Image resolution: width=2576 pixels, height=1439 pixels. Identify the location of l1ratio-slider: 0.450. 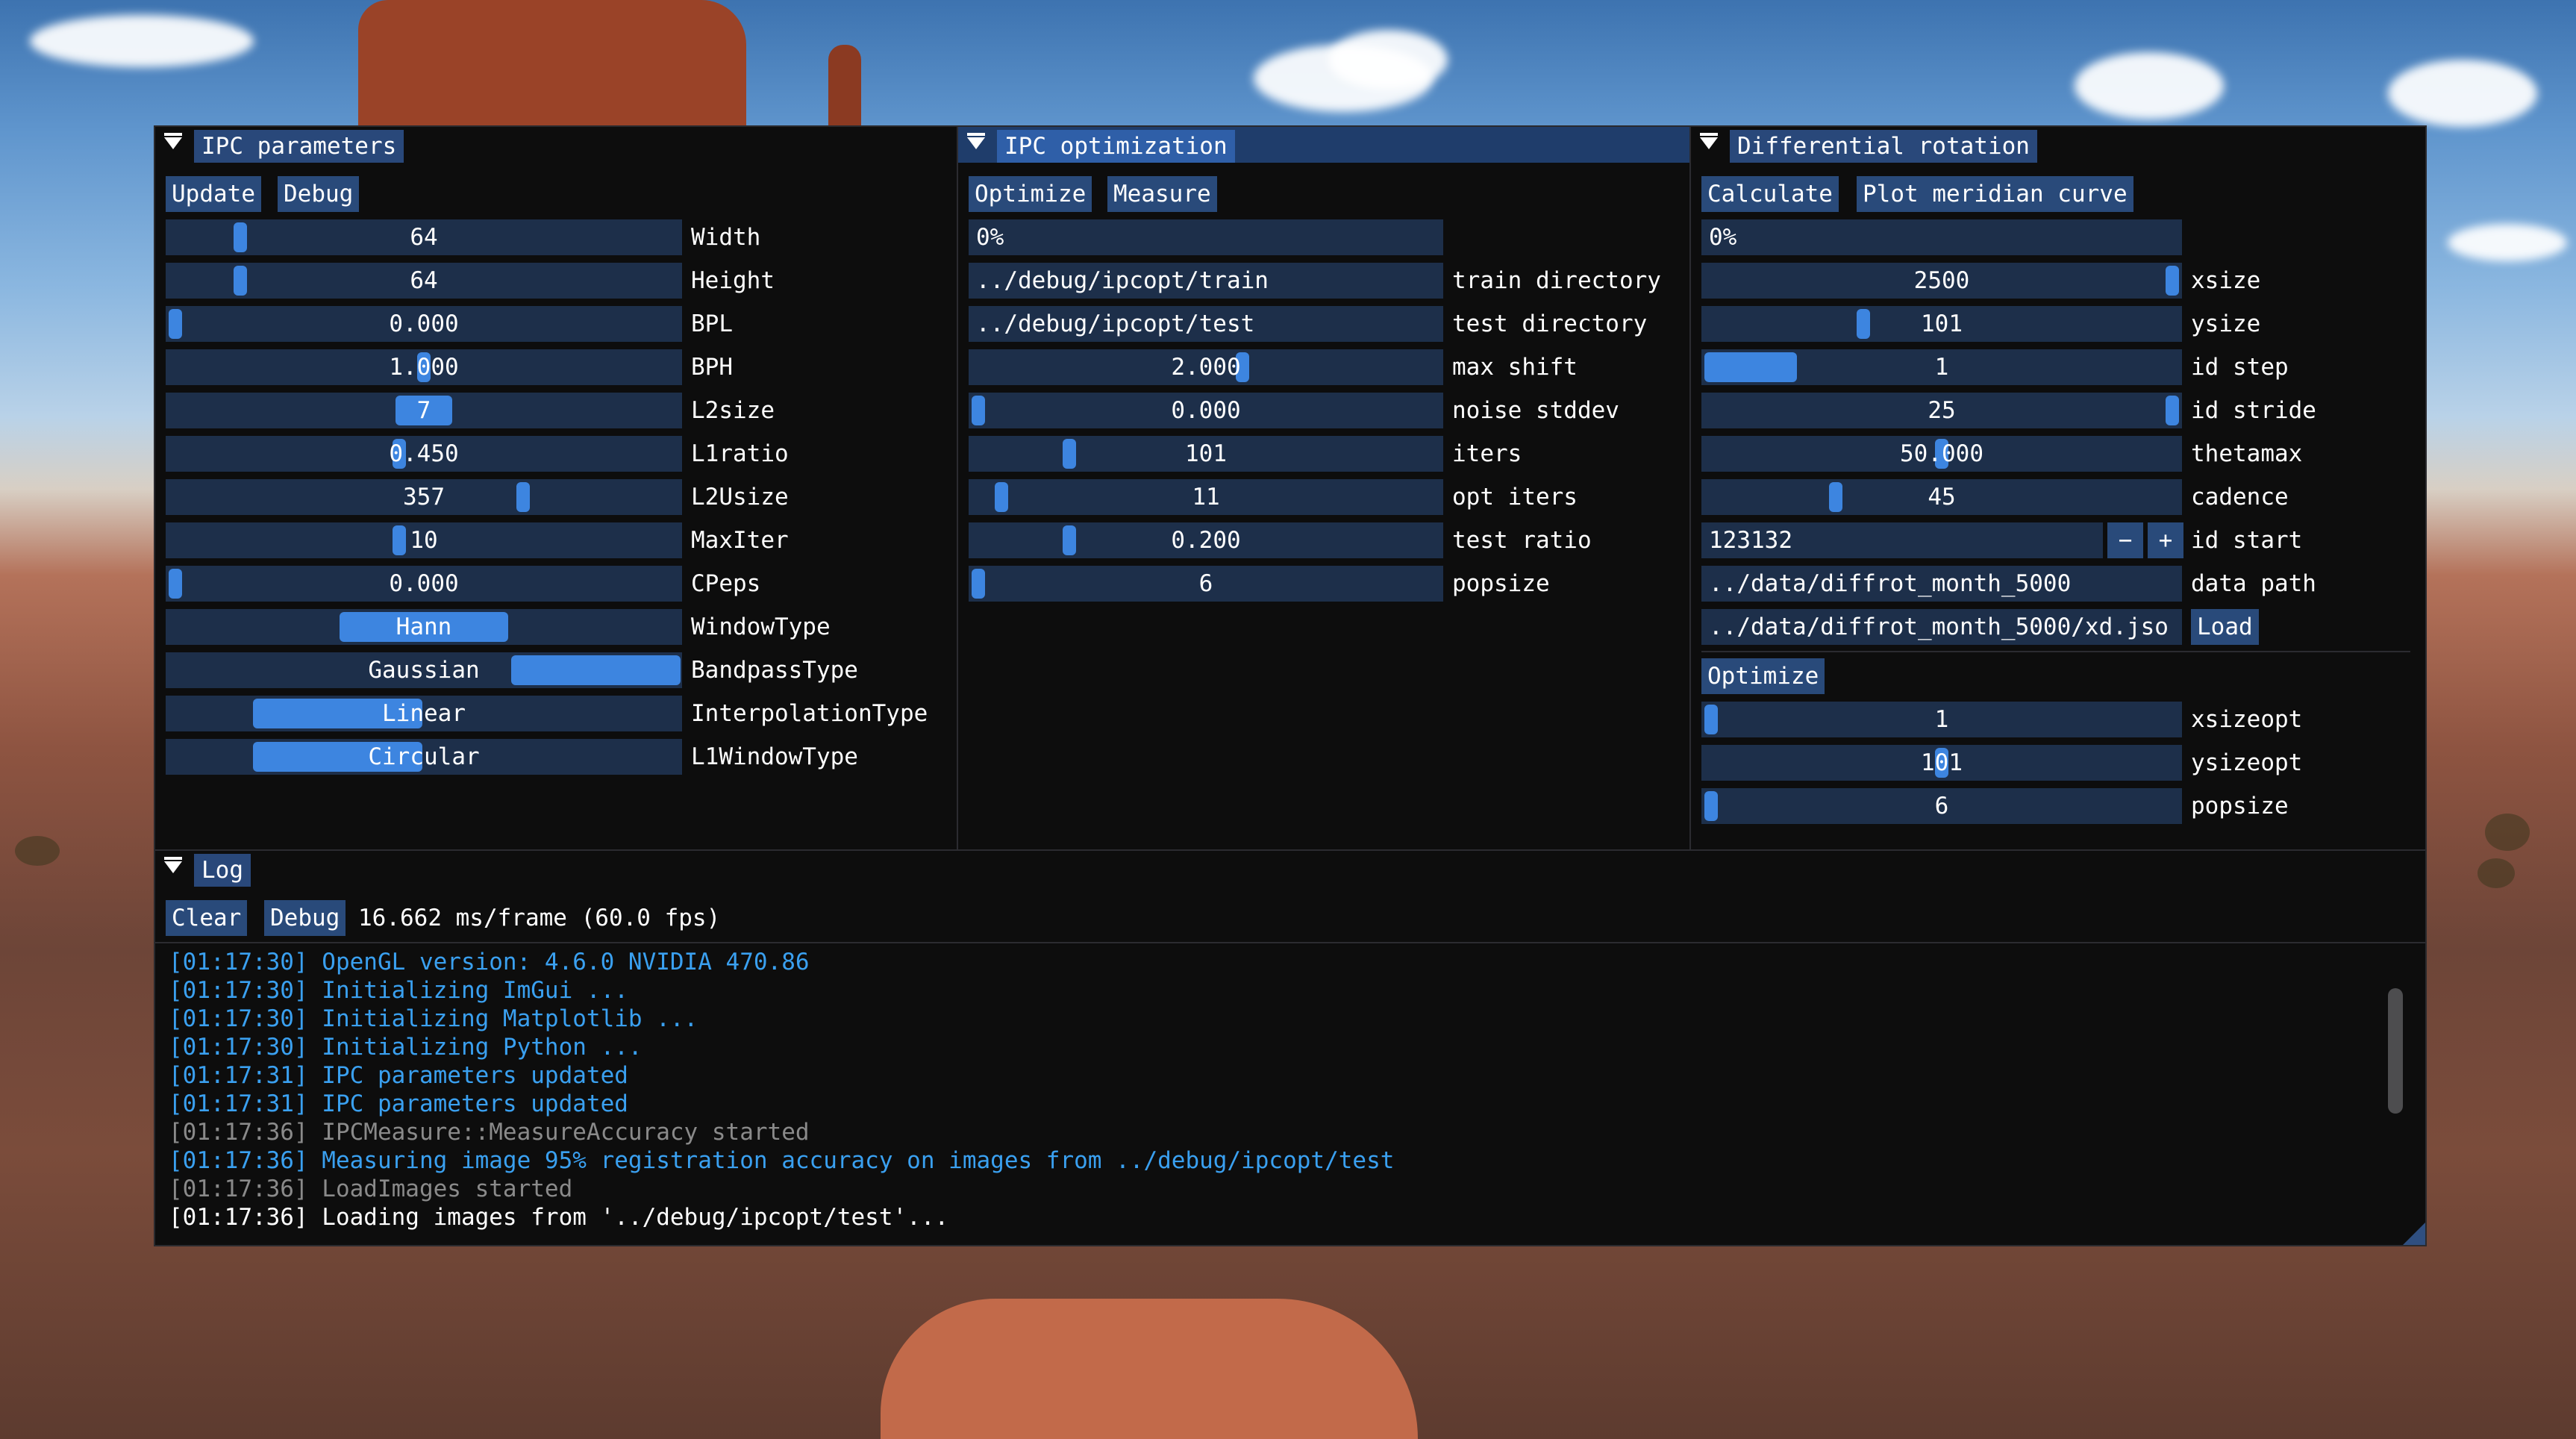
(424, 454).